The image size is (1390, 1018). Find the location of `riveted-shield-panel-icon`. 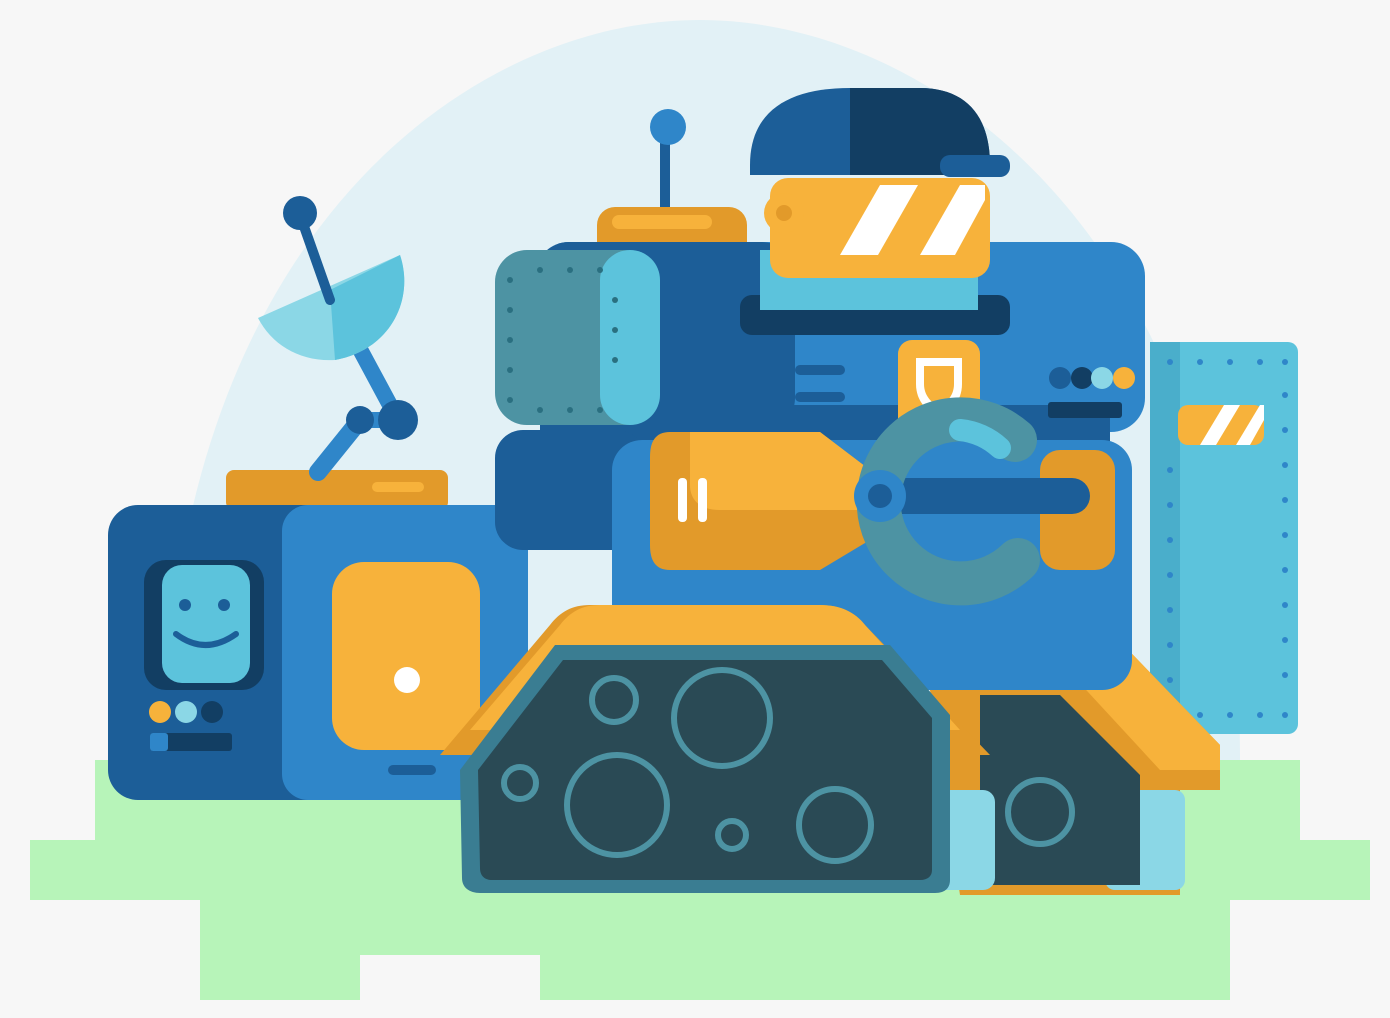

riveted-shield-panel-icon is located at coordinates (1224, 538).